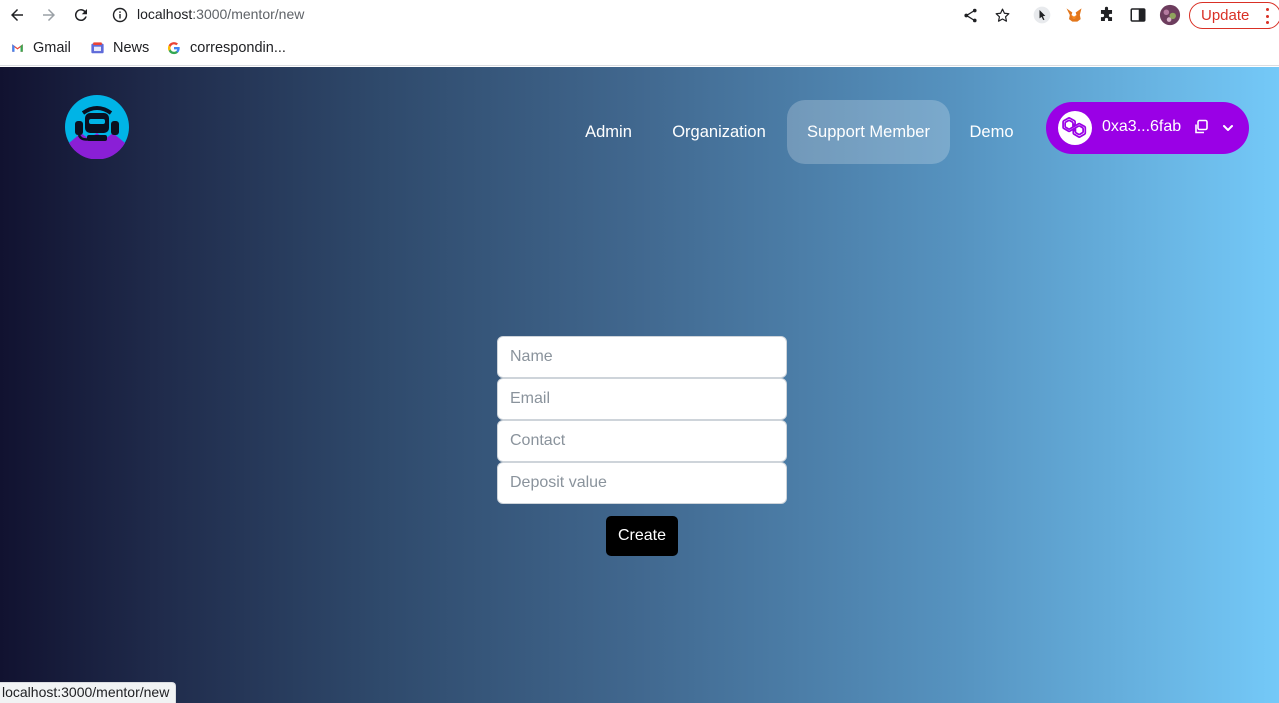  I want to click on wallet-address: 0xa3...6fab, so click(1142, 126).